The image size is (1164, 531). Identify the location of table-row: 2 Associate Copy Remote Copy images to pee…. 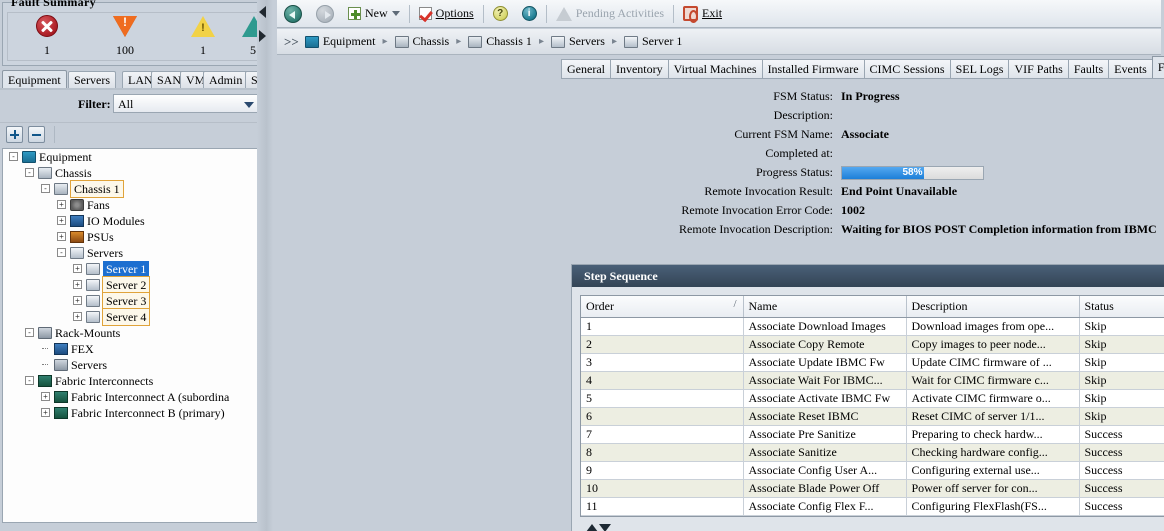
(872, 344).